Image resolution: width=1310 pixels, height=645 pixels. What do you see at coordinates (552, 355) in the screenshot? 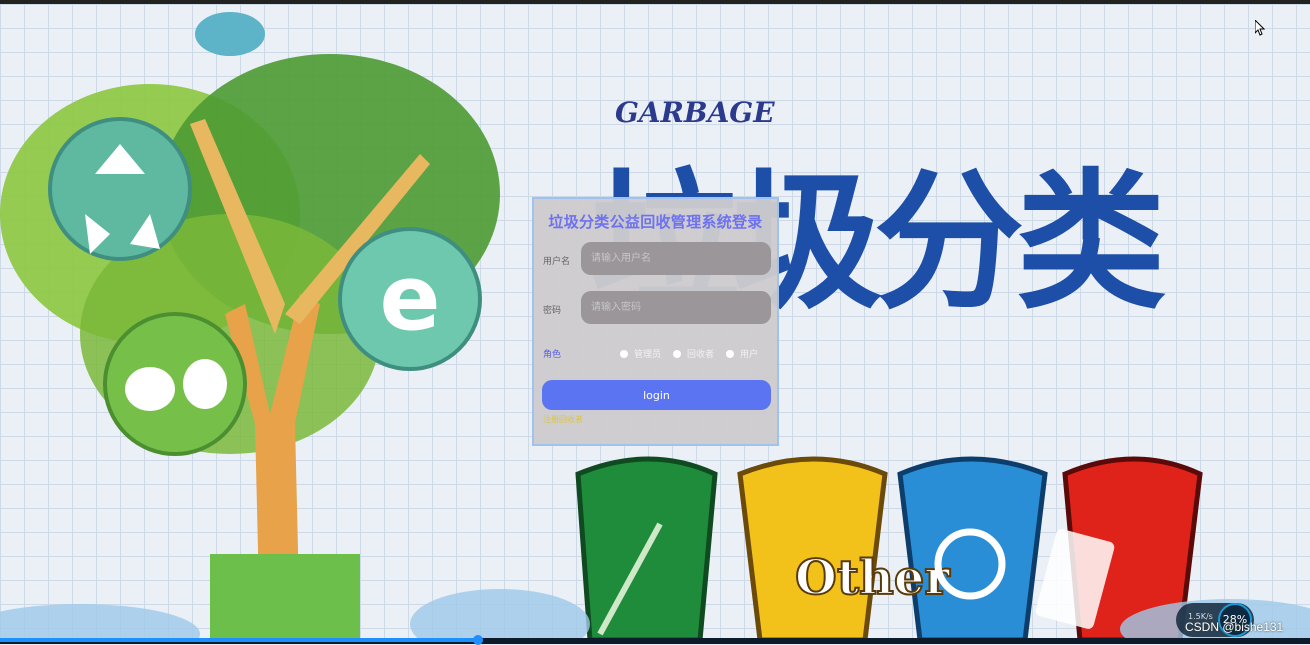
I see `role-label: 角色` at bounding box center [552, 355].